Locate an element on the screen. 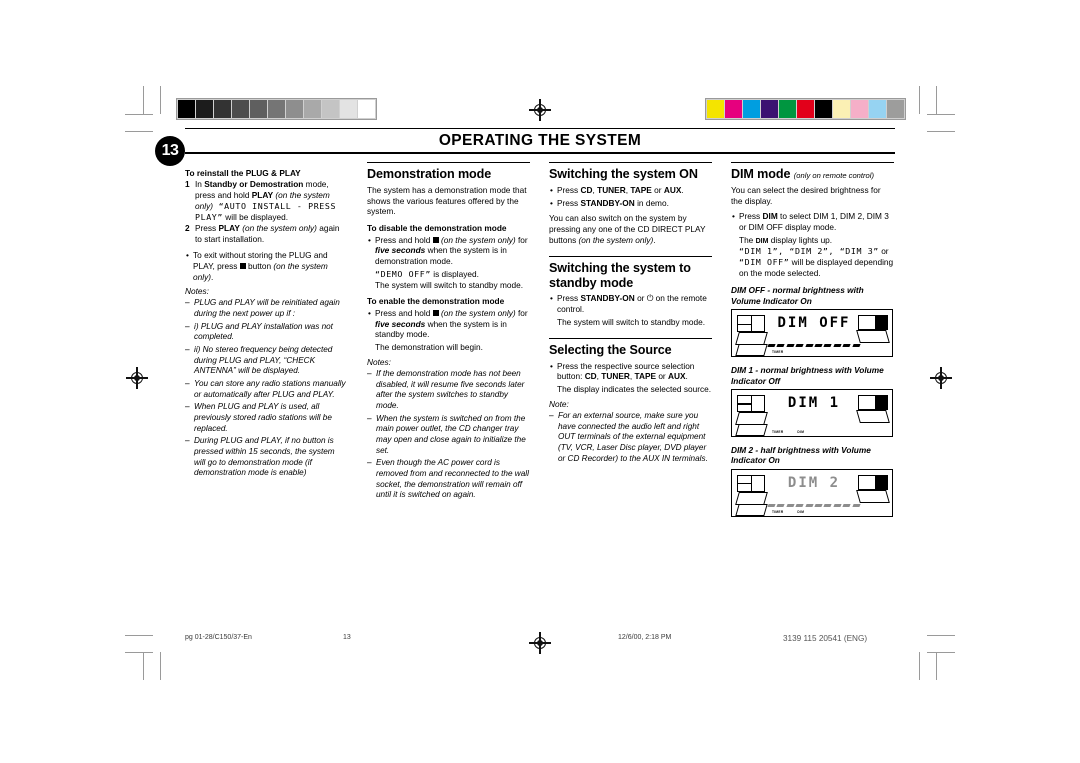  crop-mark-top-left-h2 is located at coordinates (139, 131).